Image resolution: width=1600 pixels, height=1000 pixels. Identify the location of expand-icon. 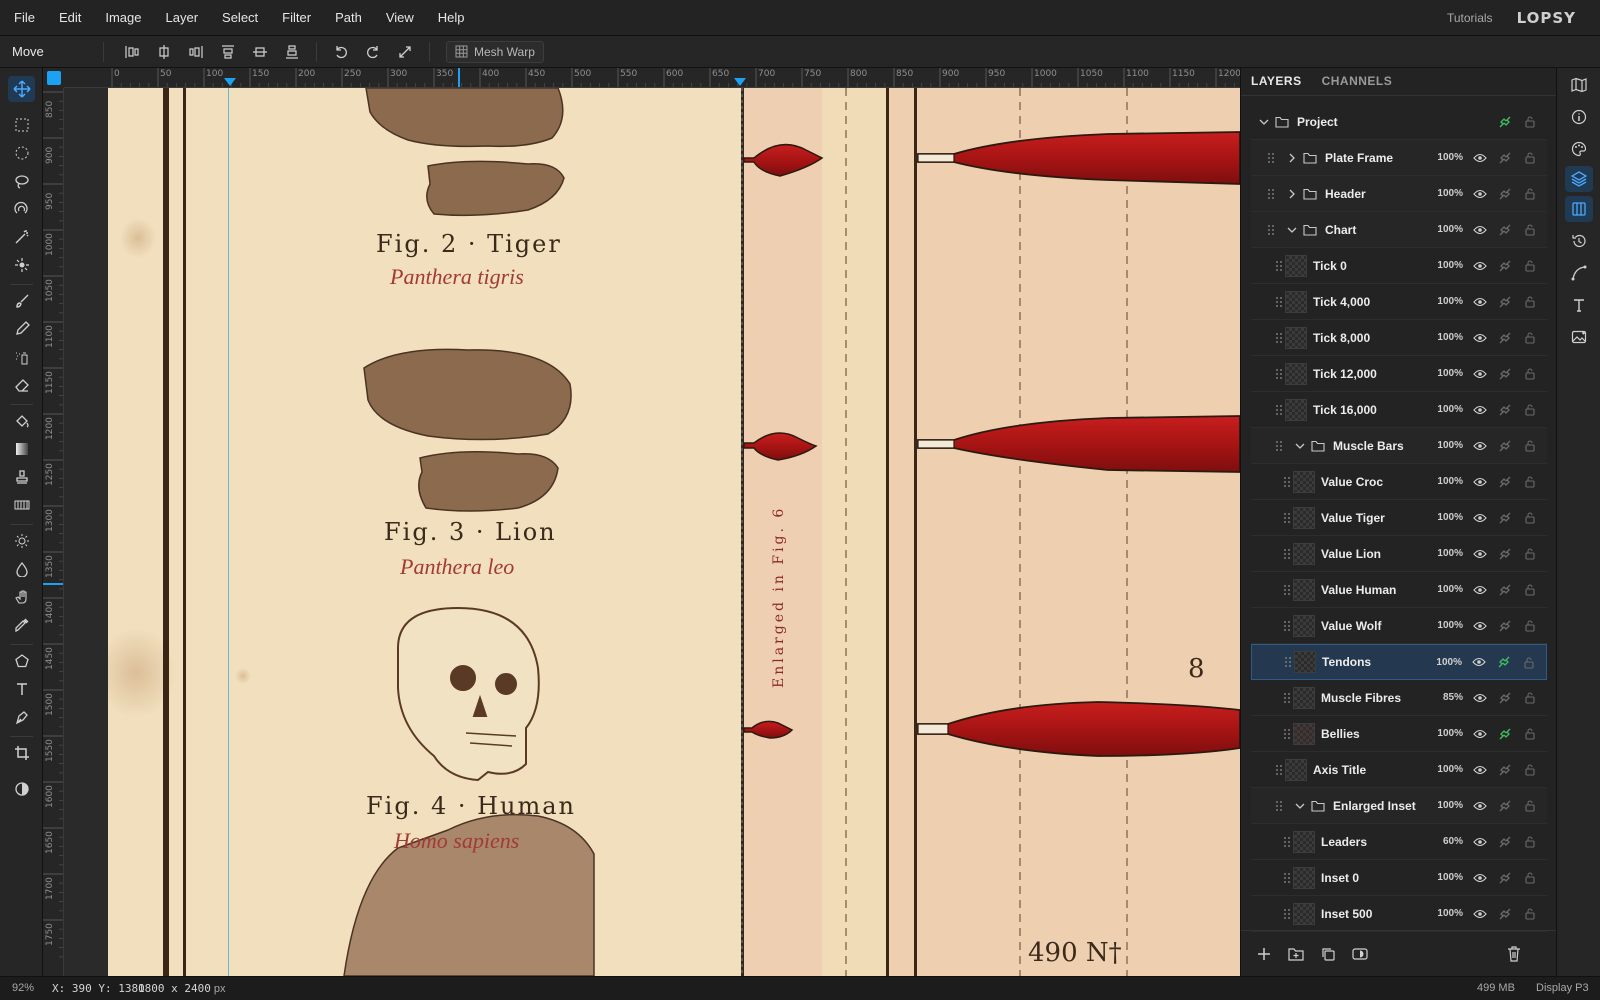
(405, 52).